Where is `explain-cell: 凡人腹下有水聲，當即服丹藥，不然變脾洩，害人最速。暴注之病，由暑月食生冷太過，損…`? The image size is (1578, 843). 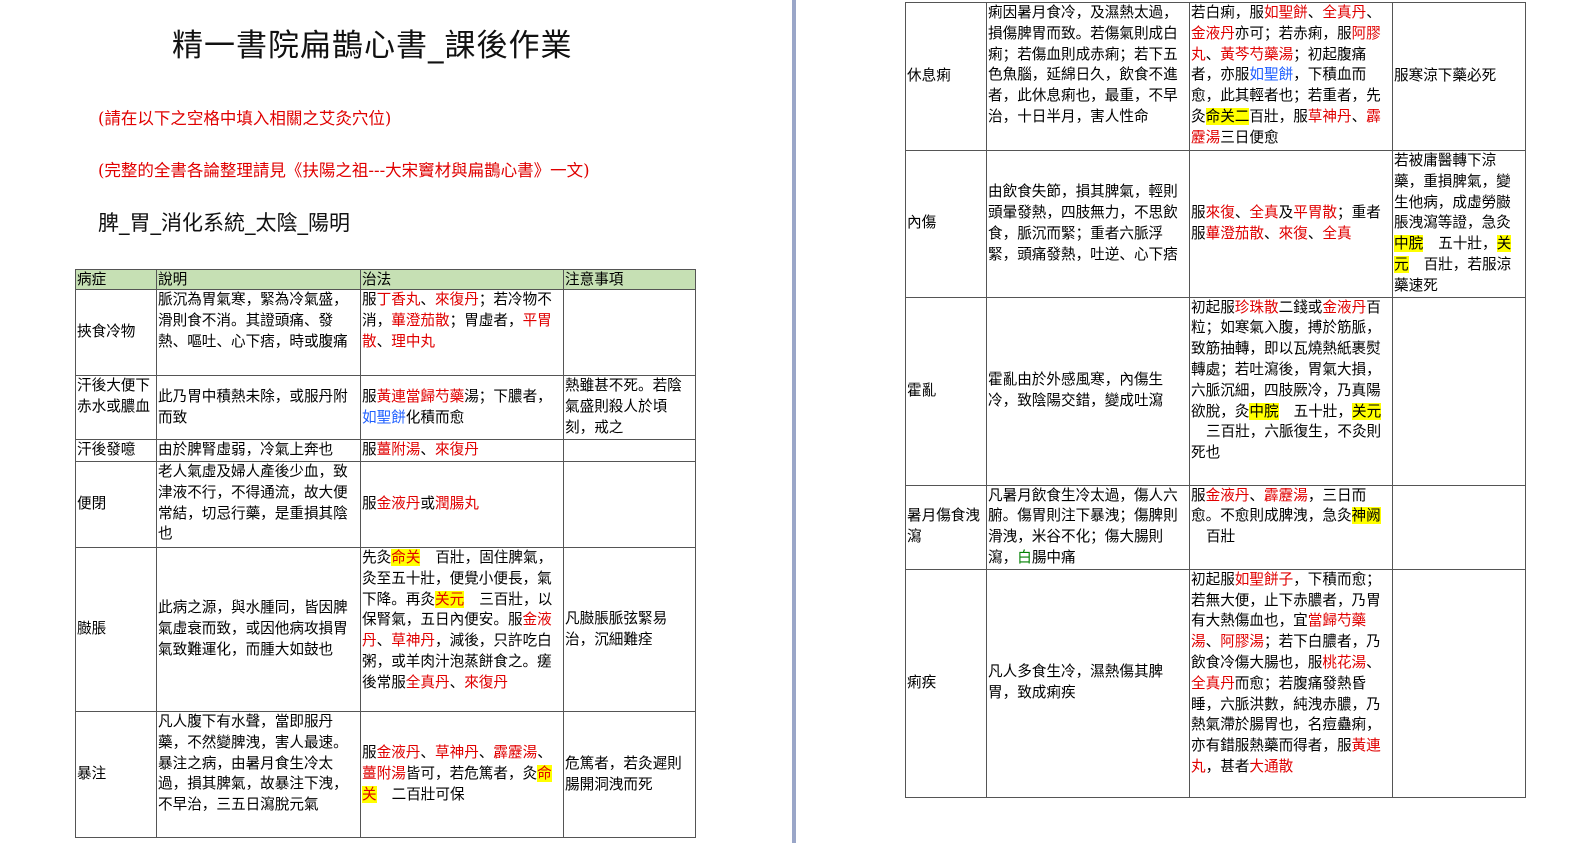
explain-cell: 凡人腹下有水聲，當即服丹藥，不然變脾洩，害人最速。暴注之病，由暑月食生冷太過，損… is located at coordinates (258, 774).